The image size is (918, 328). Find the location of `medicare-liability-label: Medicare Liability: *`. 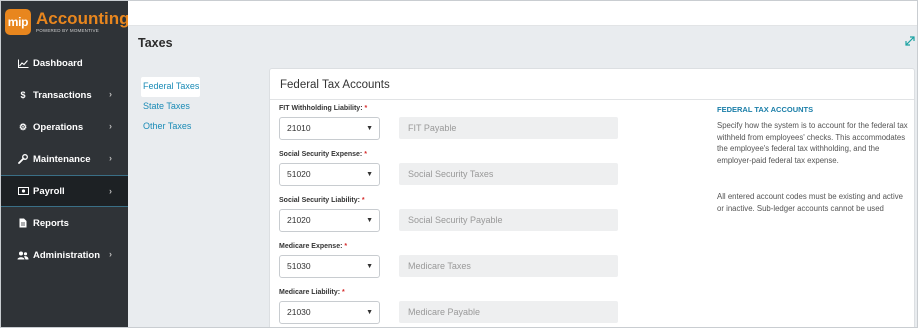

medicare-liability-label: Medicare Liability: * is located at coordinates (312, 292).